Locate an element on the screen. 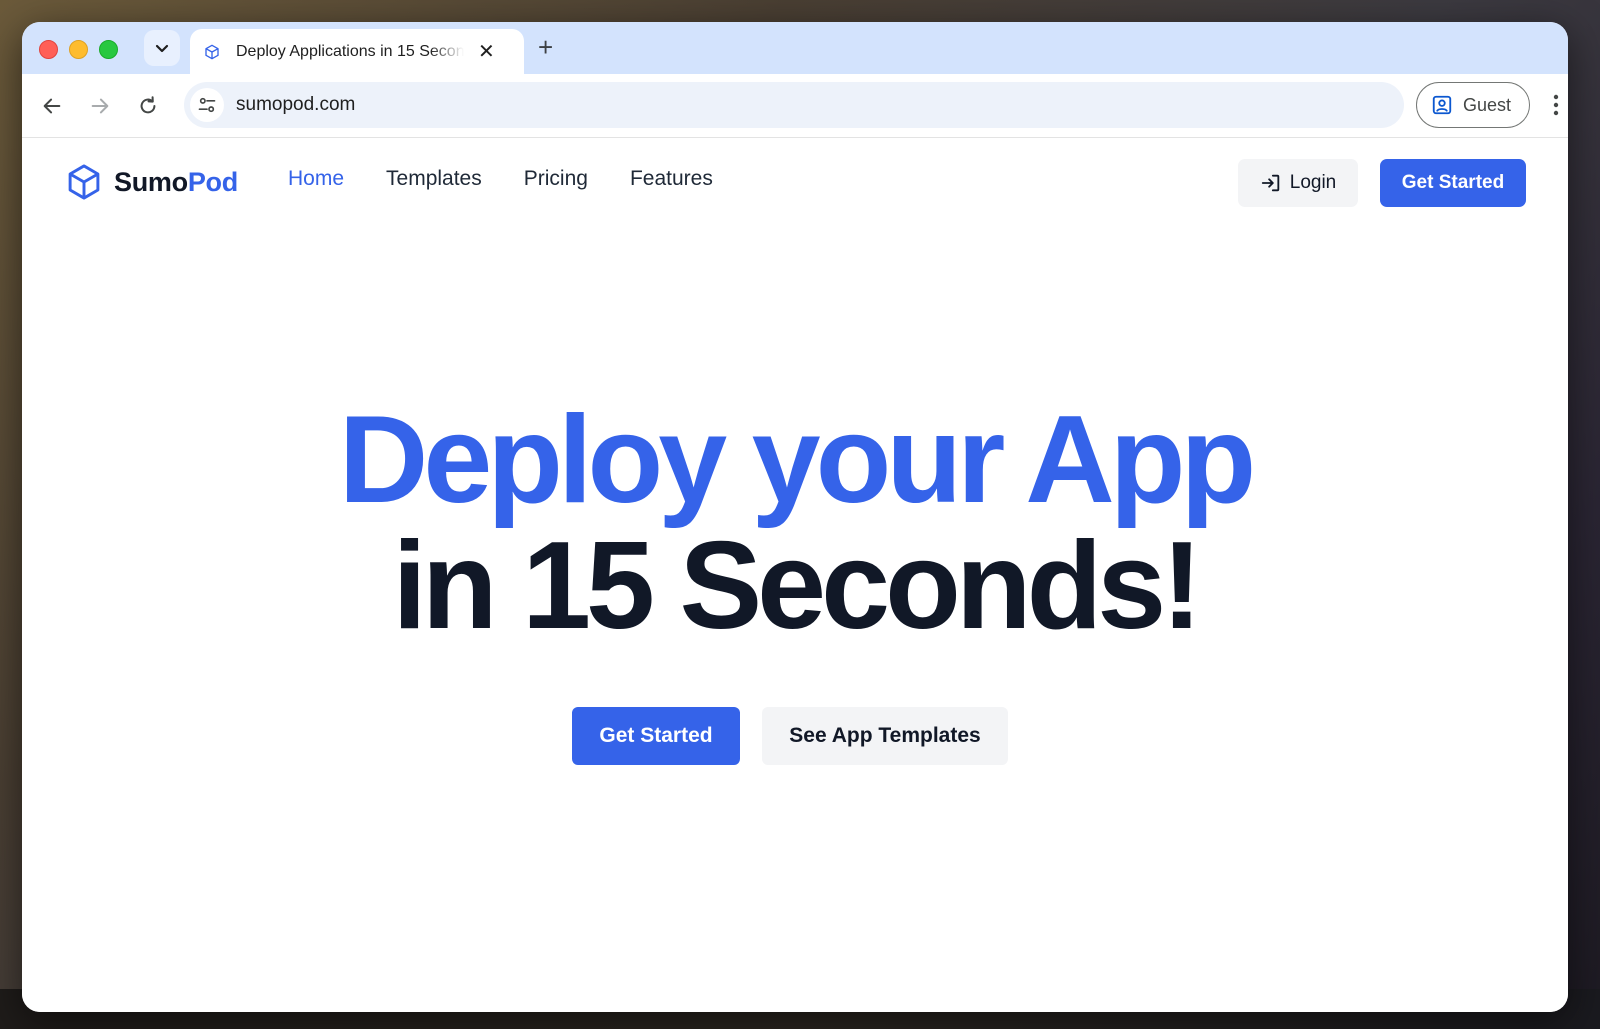 Image resolution: width=1600 pixels, height=1029 pixels. login-label: Login is located at coordinates (1313, 182).